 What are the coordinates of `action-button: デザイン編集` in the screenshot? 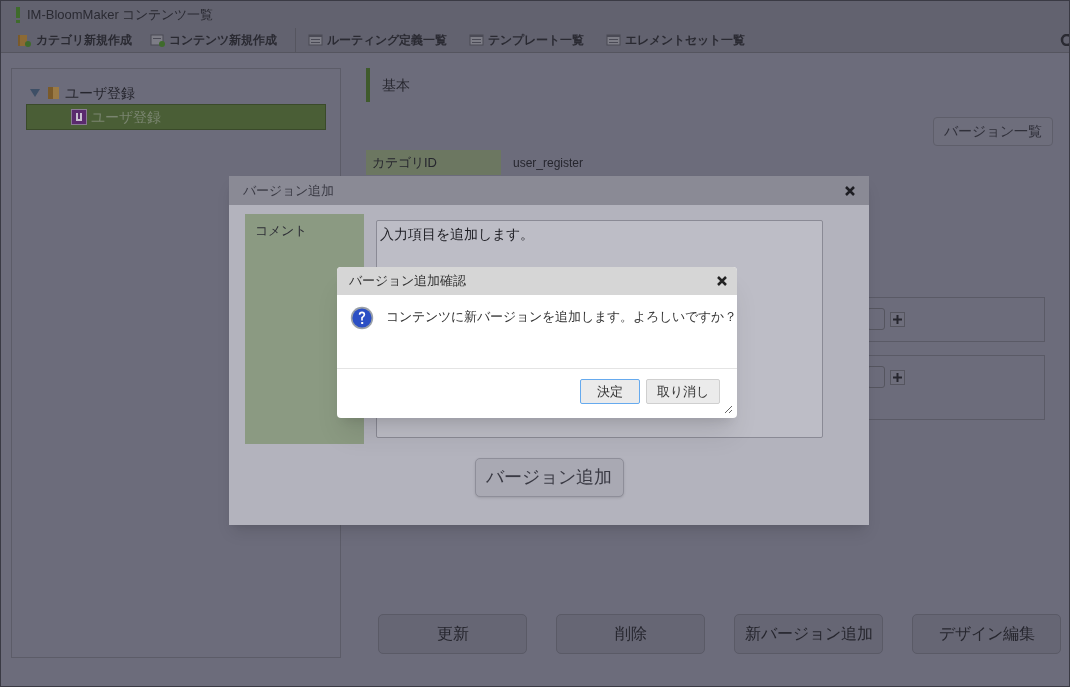 It's located at (986, 634).